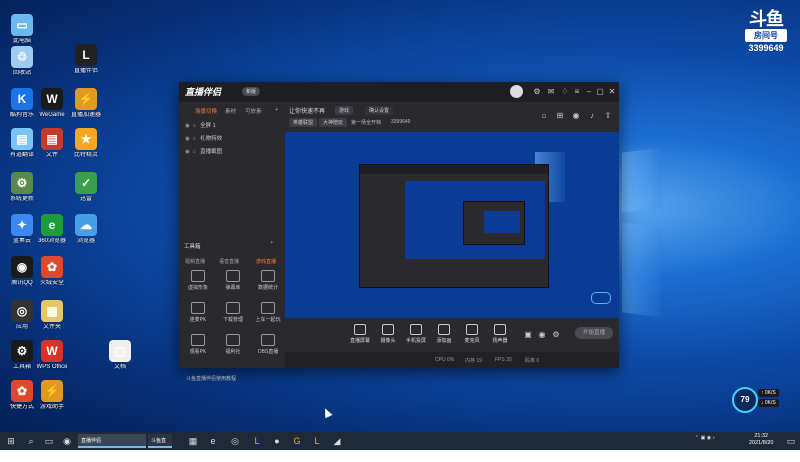  I want to click on category-chip: 游戏, so click(344, 110).